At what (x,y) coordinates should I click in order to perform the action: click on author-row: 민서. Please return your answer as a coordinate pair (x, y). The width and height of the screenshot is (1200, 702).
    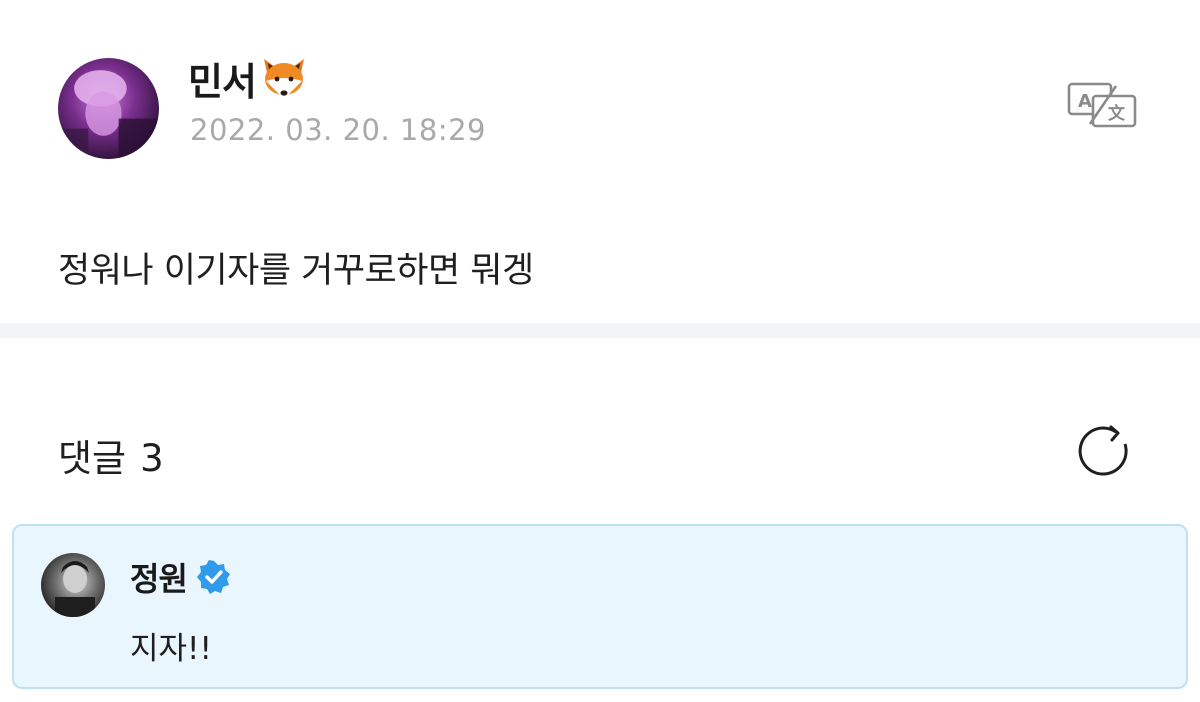
    Looking at the image, I should click on (248, 78).